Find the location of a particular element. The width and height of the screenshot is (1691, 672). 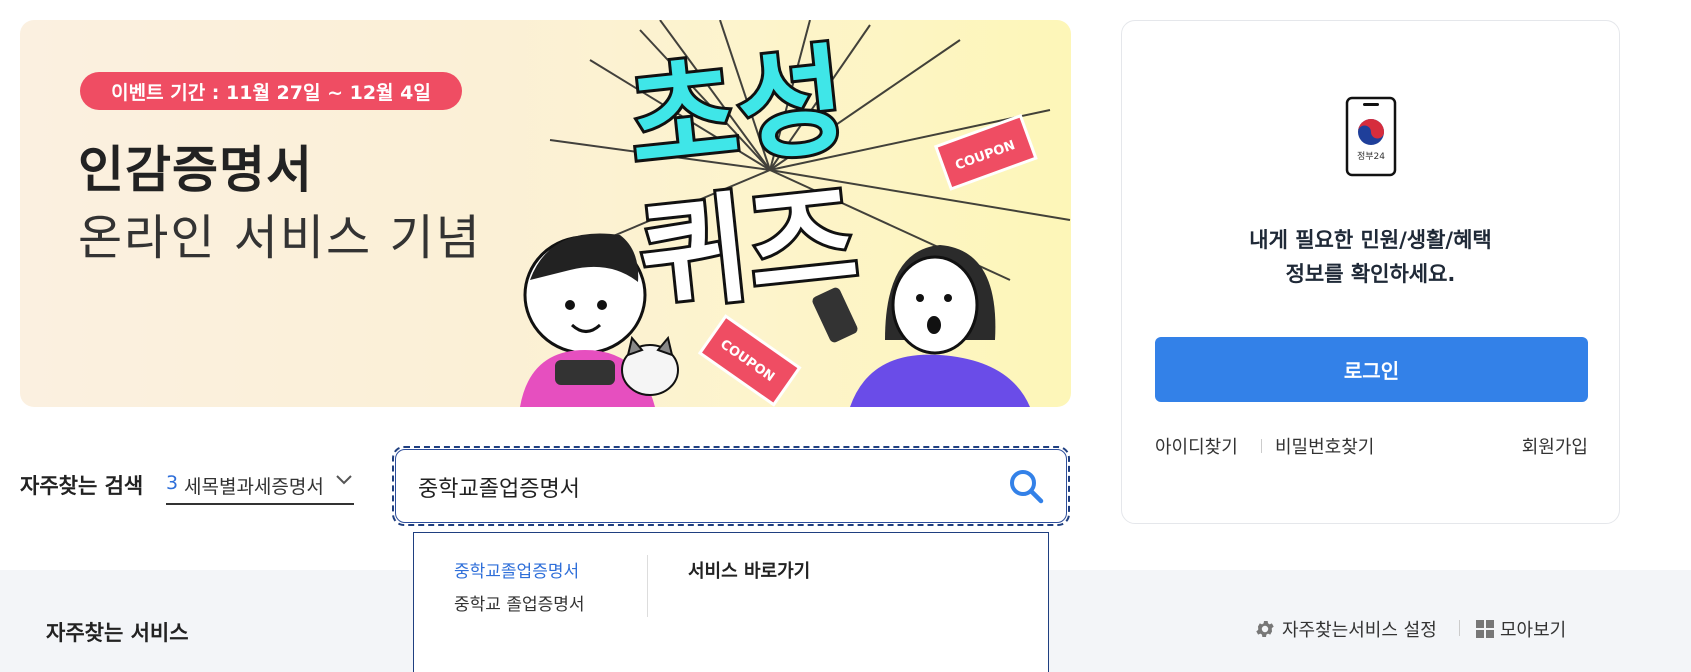

fav-search-dropdown: 3 세목별과세증명서 is located at coordinates (260, 485).